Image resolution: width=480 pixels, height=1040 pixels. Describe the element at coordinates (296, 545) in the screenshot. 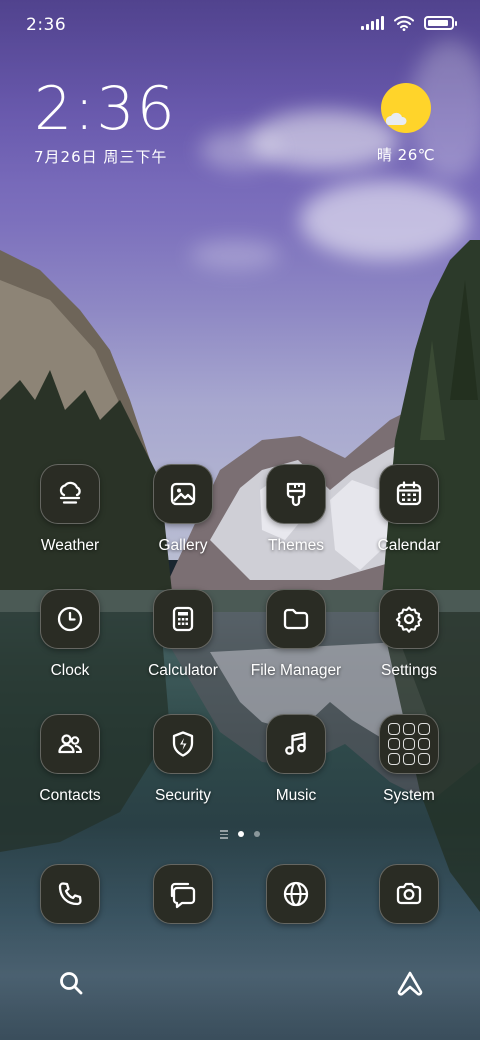

I see `app-label: Themes` at that location.